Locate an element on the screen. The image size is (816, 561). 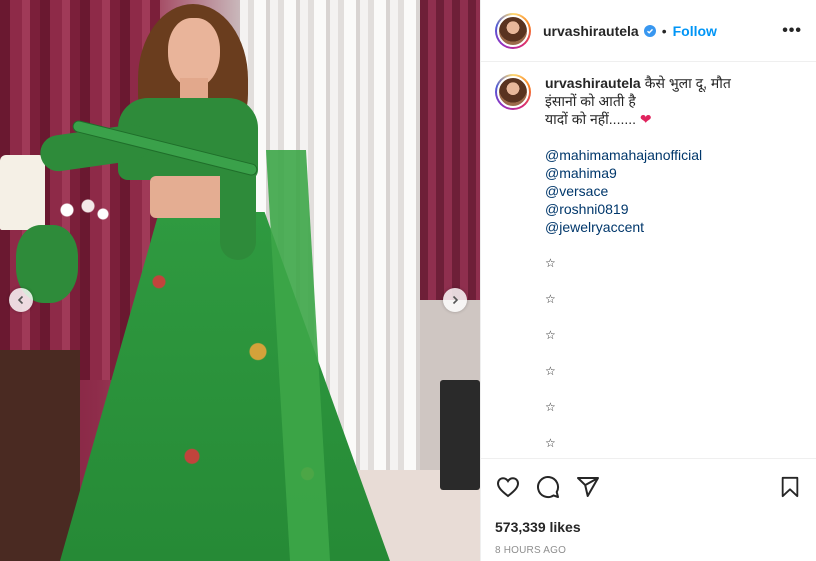
bookmark-icon is located at coordinates (790, 487).